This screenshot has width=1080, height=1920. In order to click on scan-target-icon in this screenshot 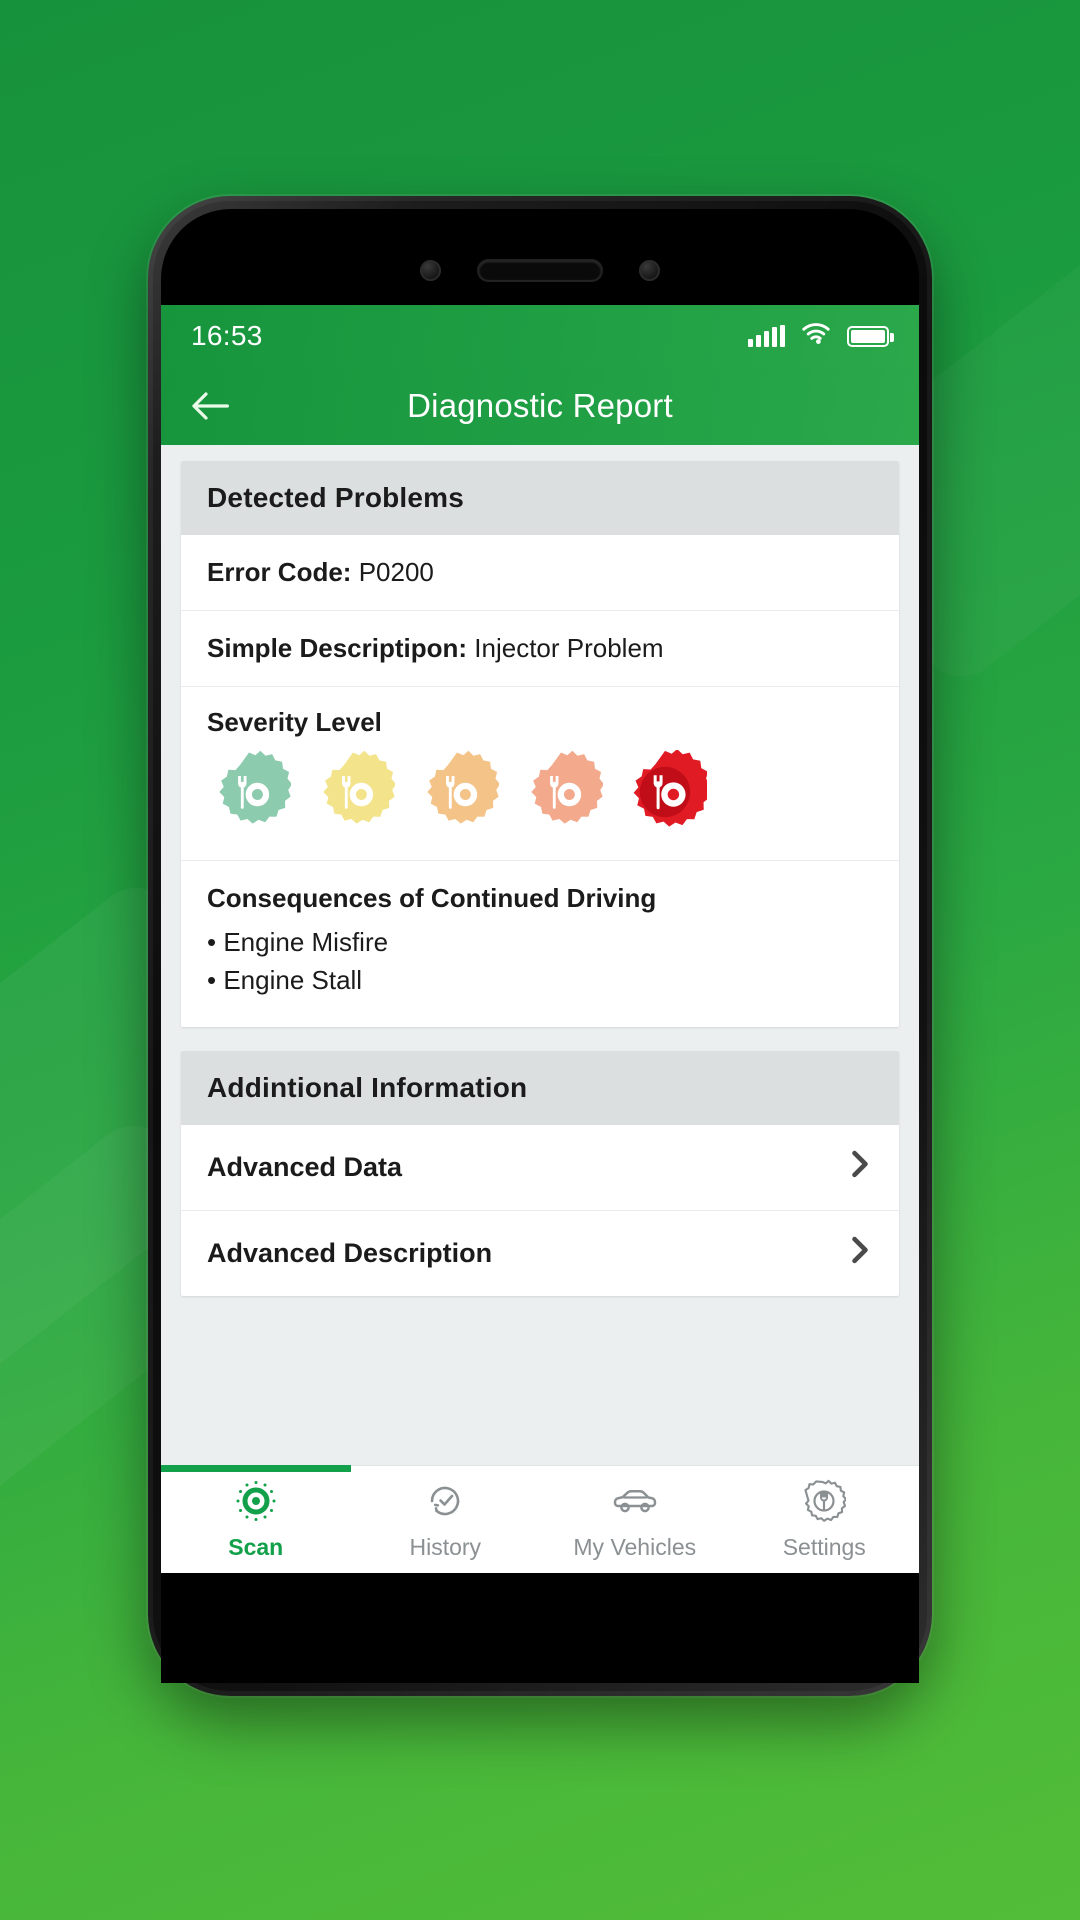, I will do `click(256, 1503)`.